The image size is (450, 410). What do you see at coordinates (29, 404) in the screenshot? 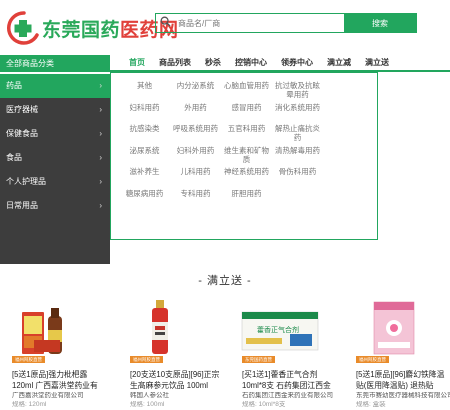
I see `product-spec: 规格: 120ml` at bounding box center [29, 404].